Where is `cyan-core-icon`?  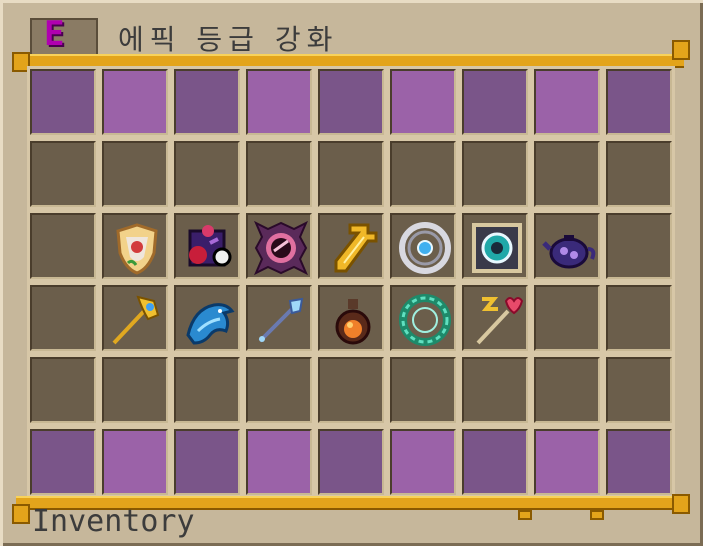 cyan-core-icon is located at coordinates (497, 248).